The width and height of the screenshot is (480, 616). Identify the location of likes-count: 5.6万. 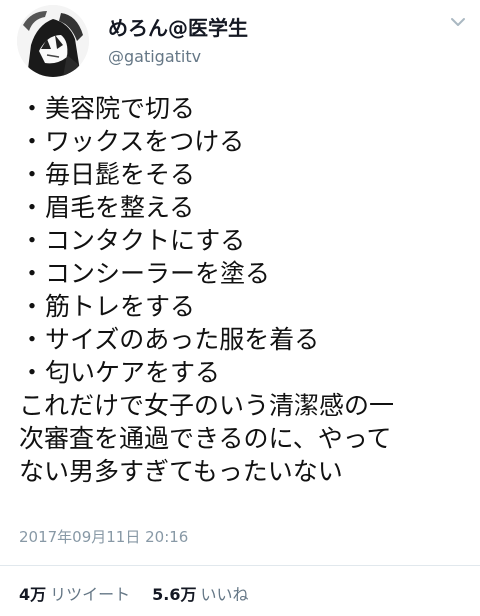
(174, 594).